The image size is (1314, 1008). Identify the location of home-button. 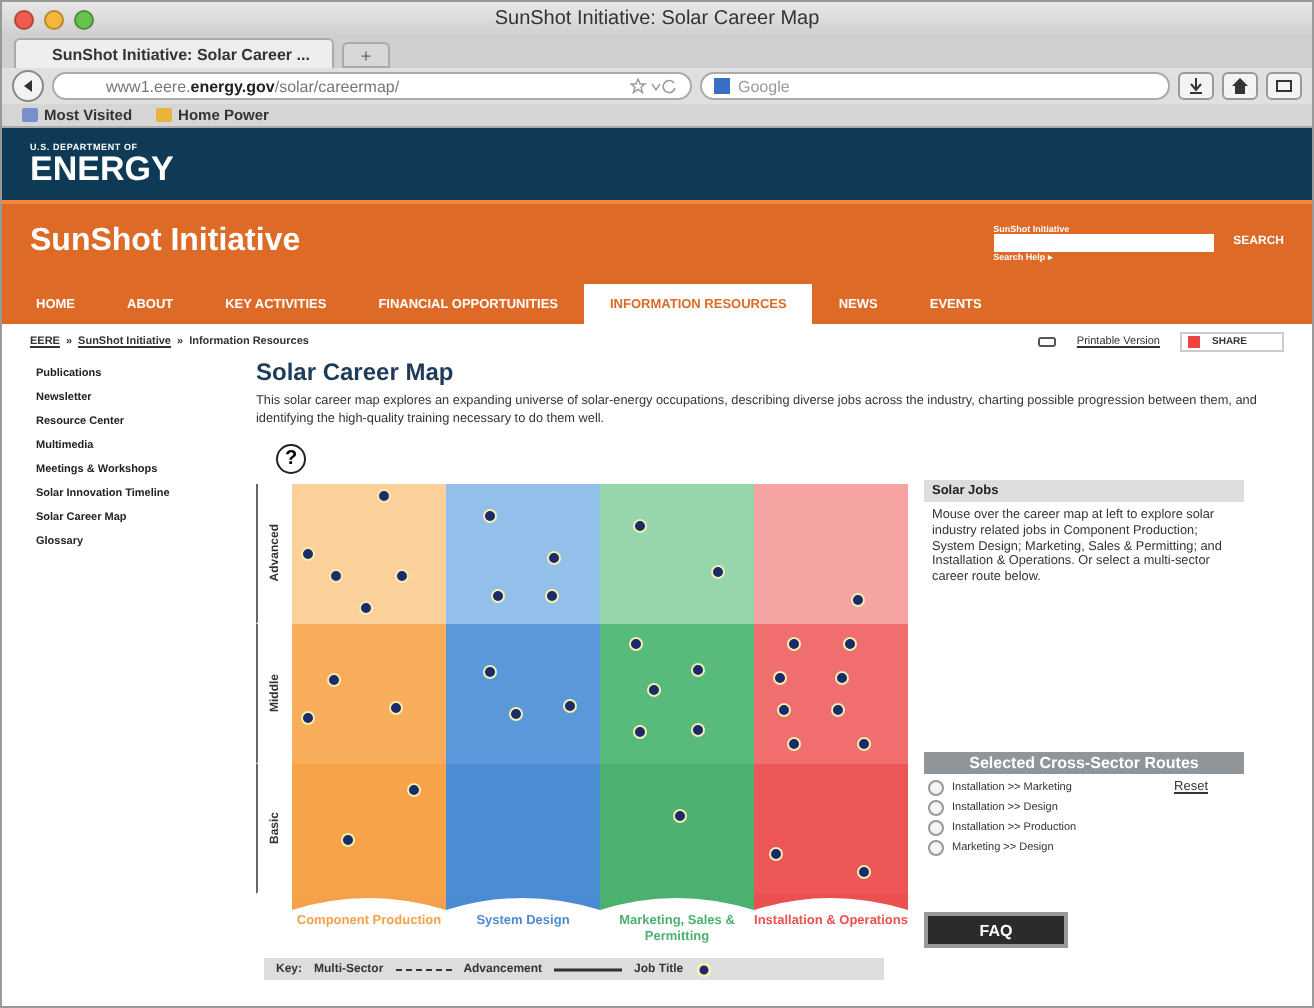
(1240, 86).